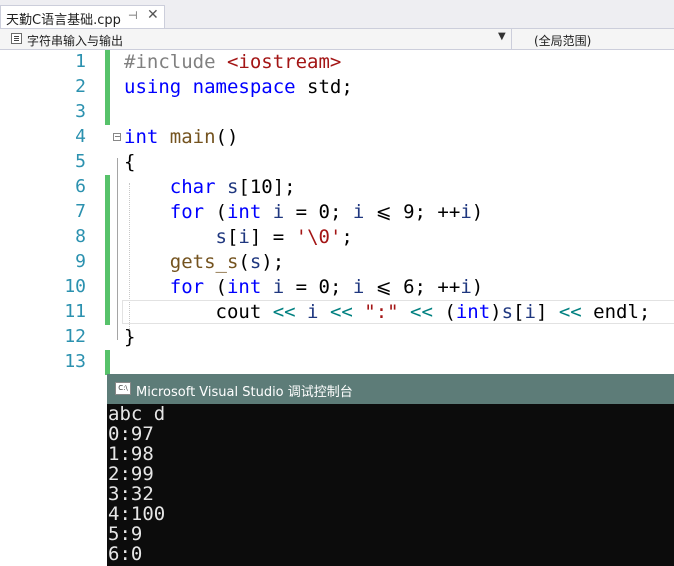 The height and width of the screenshot is (566, 674). Describe the element at coordinates (244, 392) in the screenshot. I see `console-title: Microsoft Visual Studio 调试控制台` at that location.